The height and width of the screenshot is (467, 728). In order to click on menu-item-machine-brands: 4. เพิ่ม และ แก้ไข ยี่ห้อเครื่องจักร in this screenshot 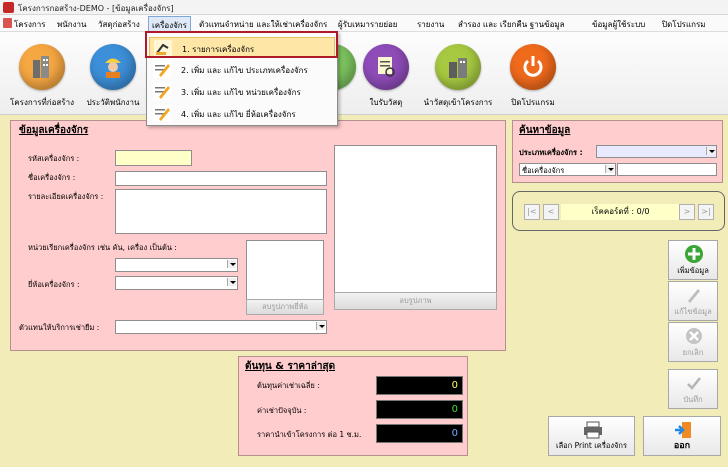, I will do `click(242, 113)`.